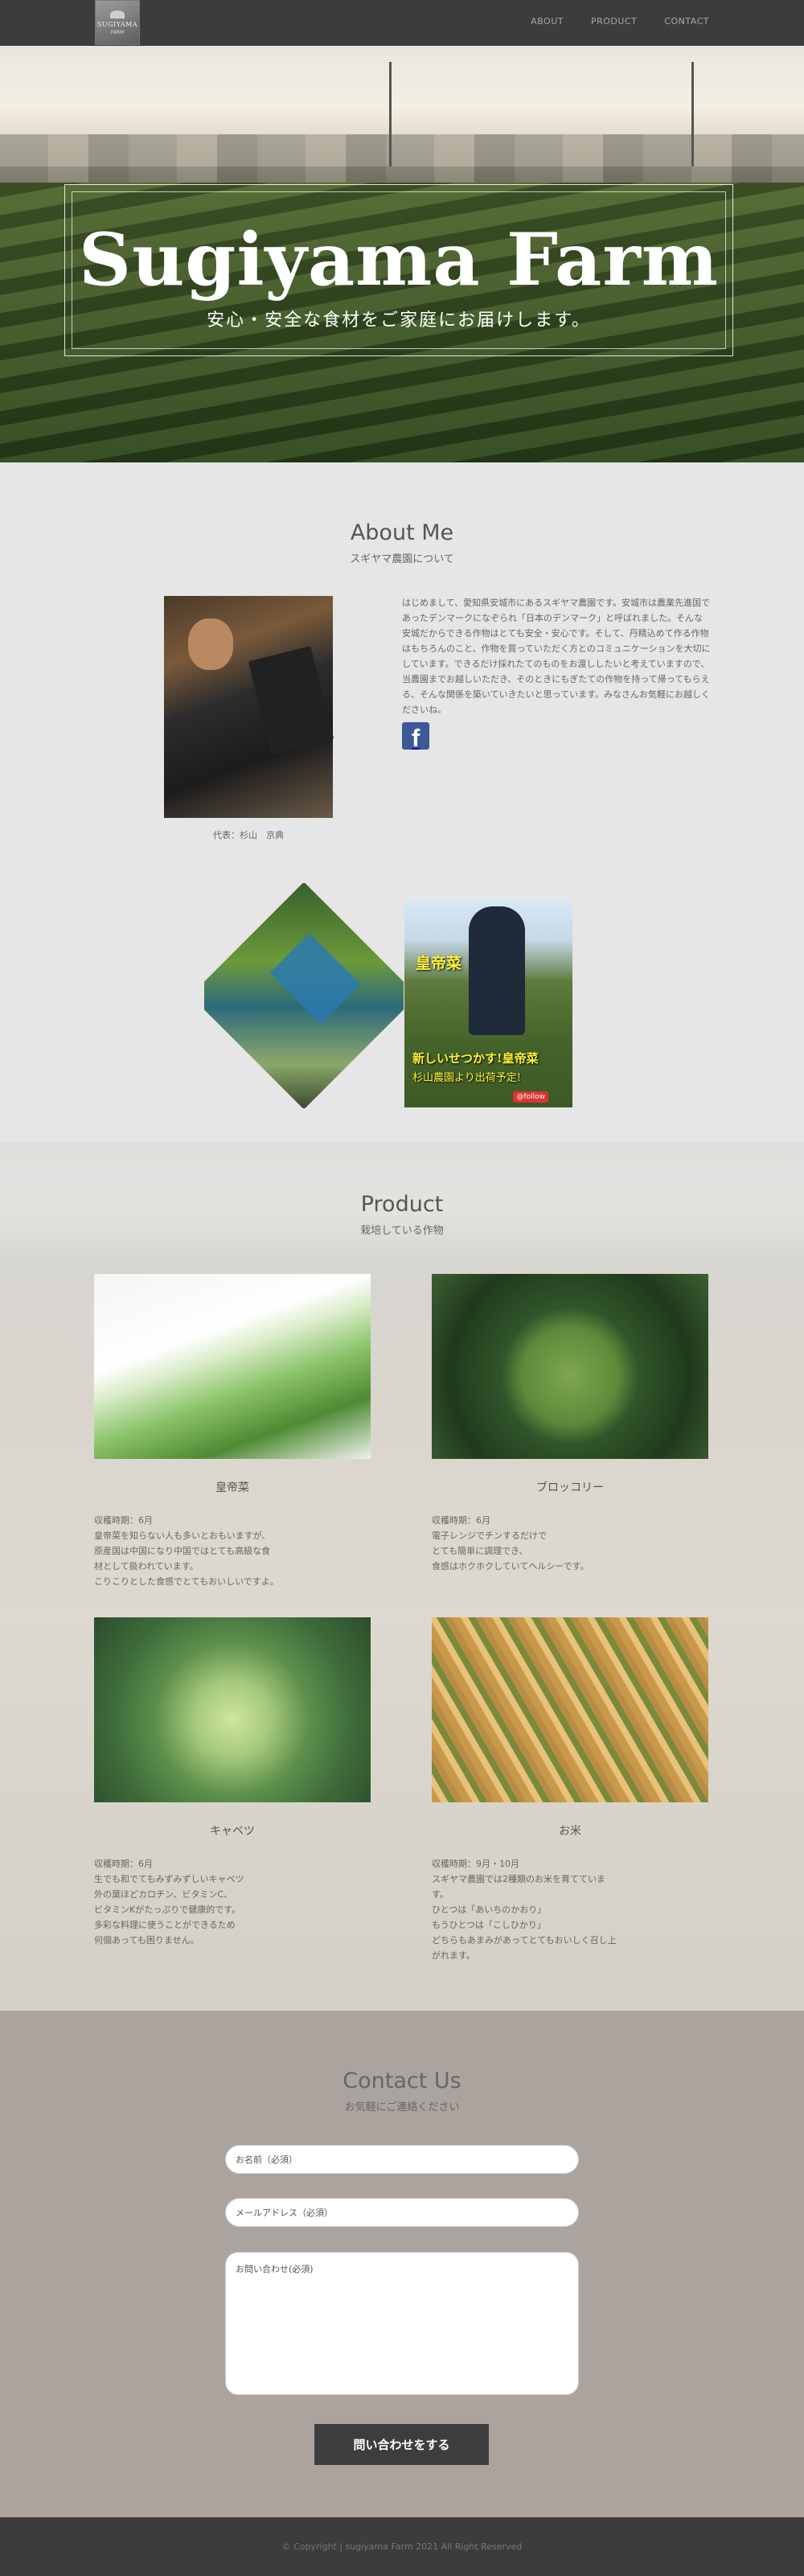 This screenshot has height=2576, width=804. I want to click on profile-face, so click(210, 644).